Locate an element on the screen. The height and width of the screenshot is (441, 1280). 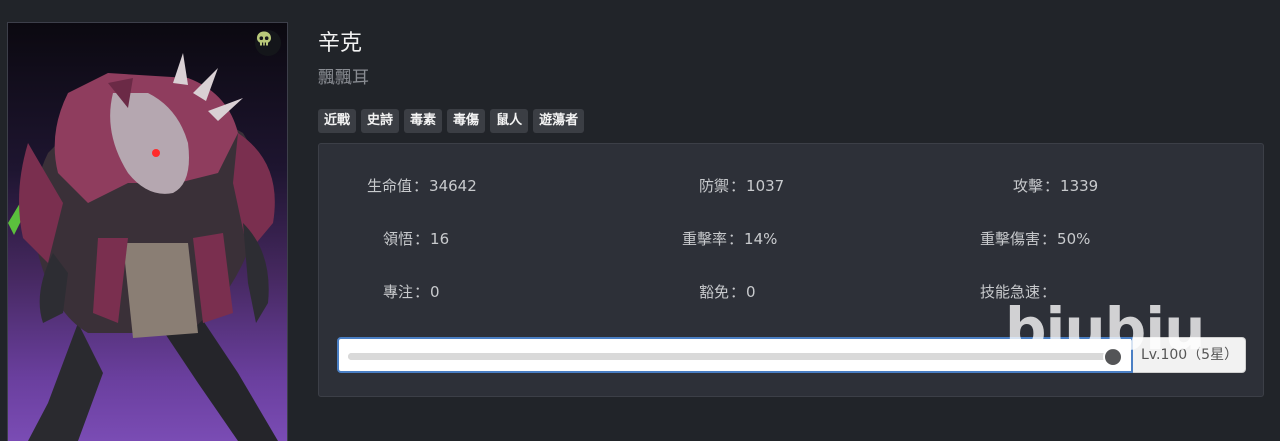
stat-crit-rate: 重擊率：14% is located at coordinates (730, 239).